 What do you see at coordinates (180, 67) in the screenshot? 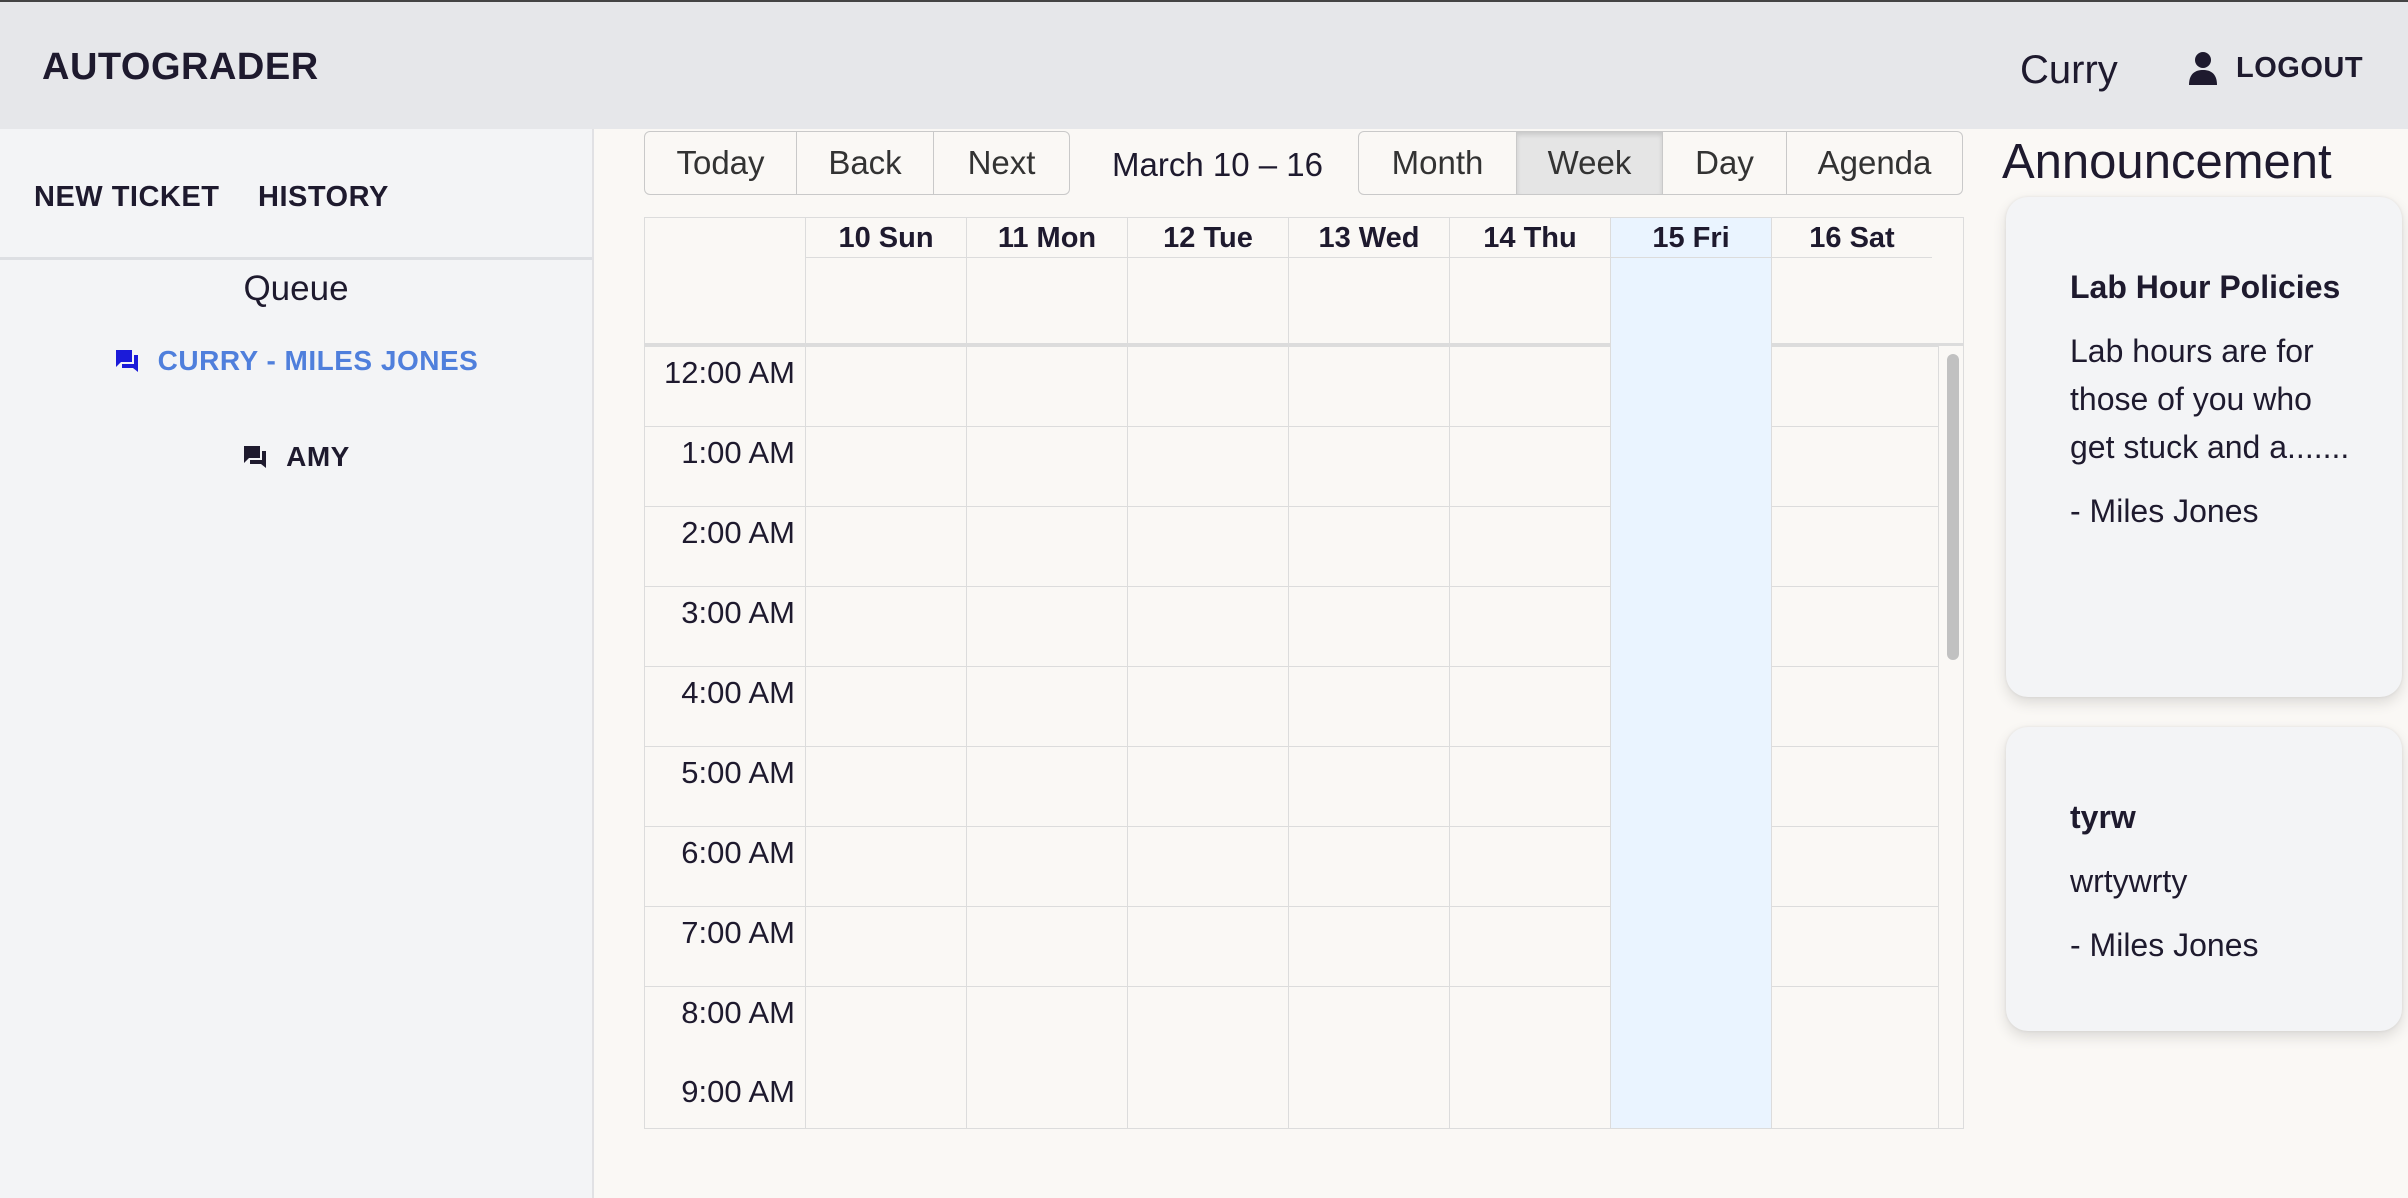
I see `app-brand: AUTOGRADER` at bounding box center [180, 67].